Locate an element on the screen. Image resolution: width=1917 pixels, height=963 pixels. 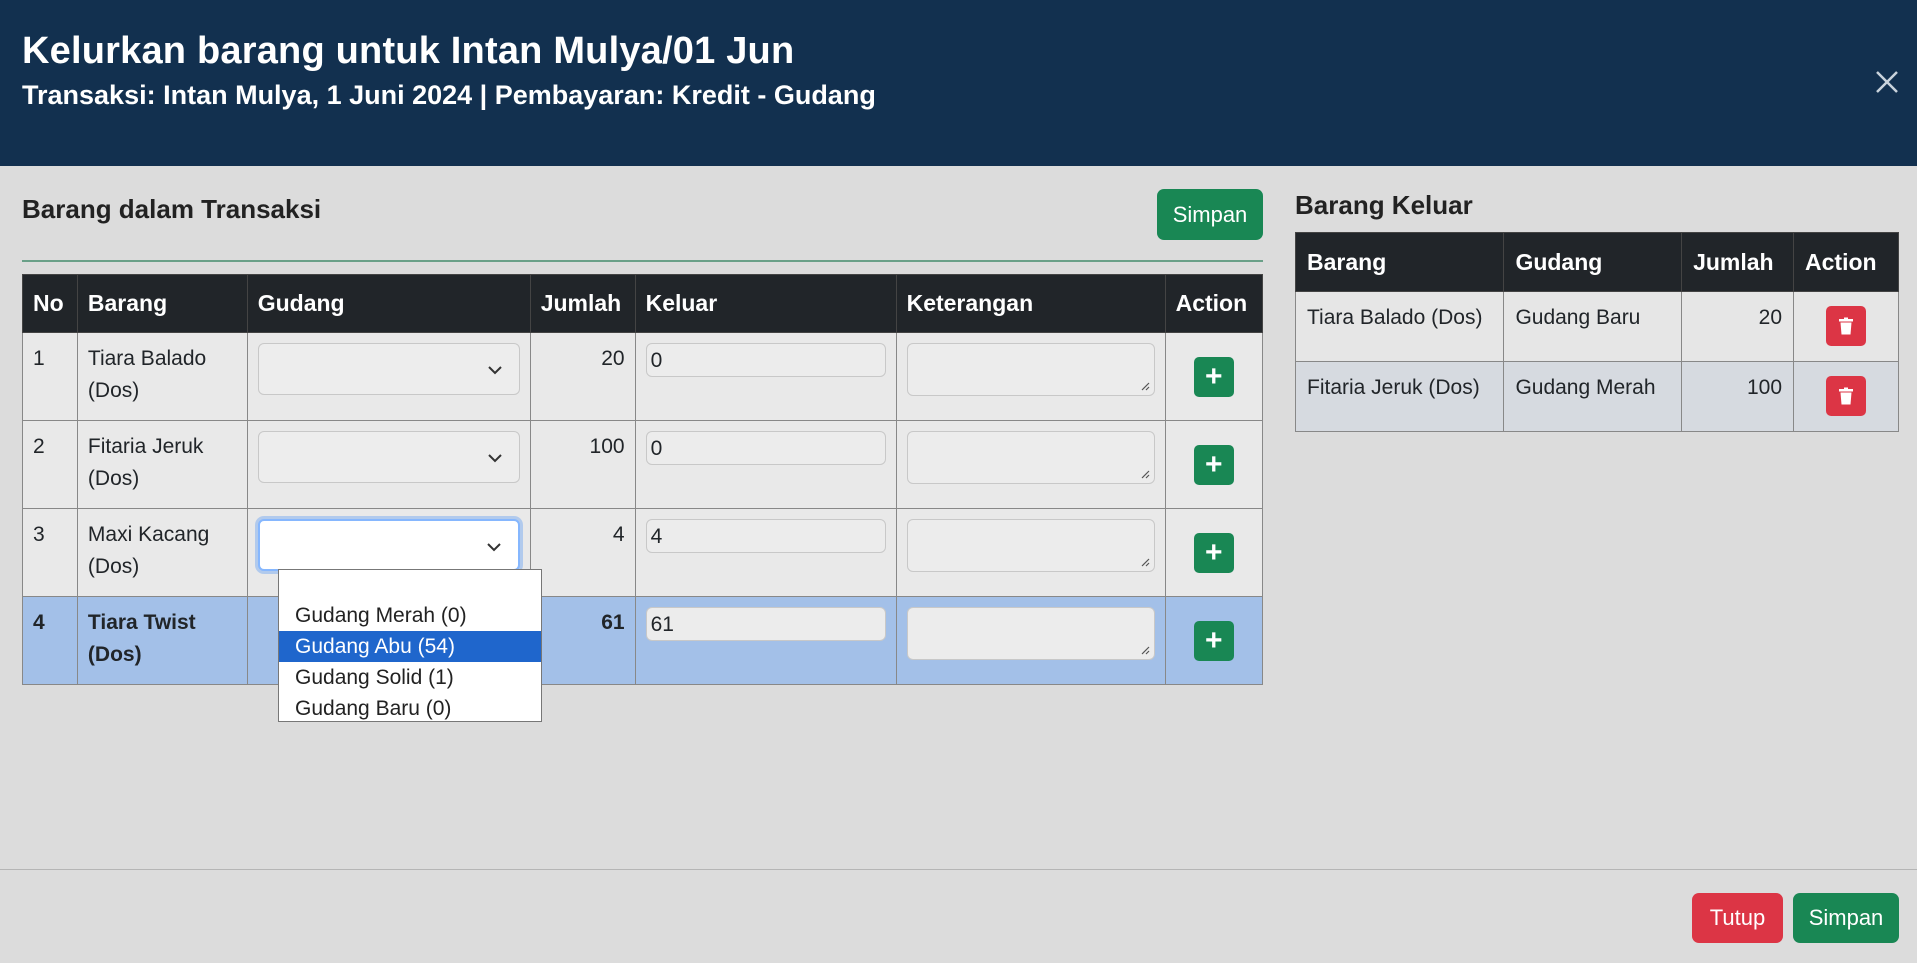
dropdown-option: Gudang Baru (0) is located at coordinates (410, 708).